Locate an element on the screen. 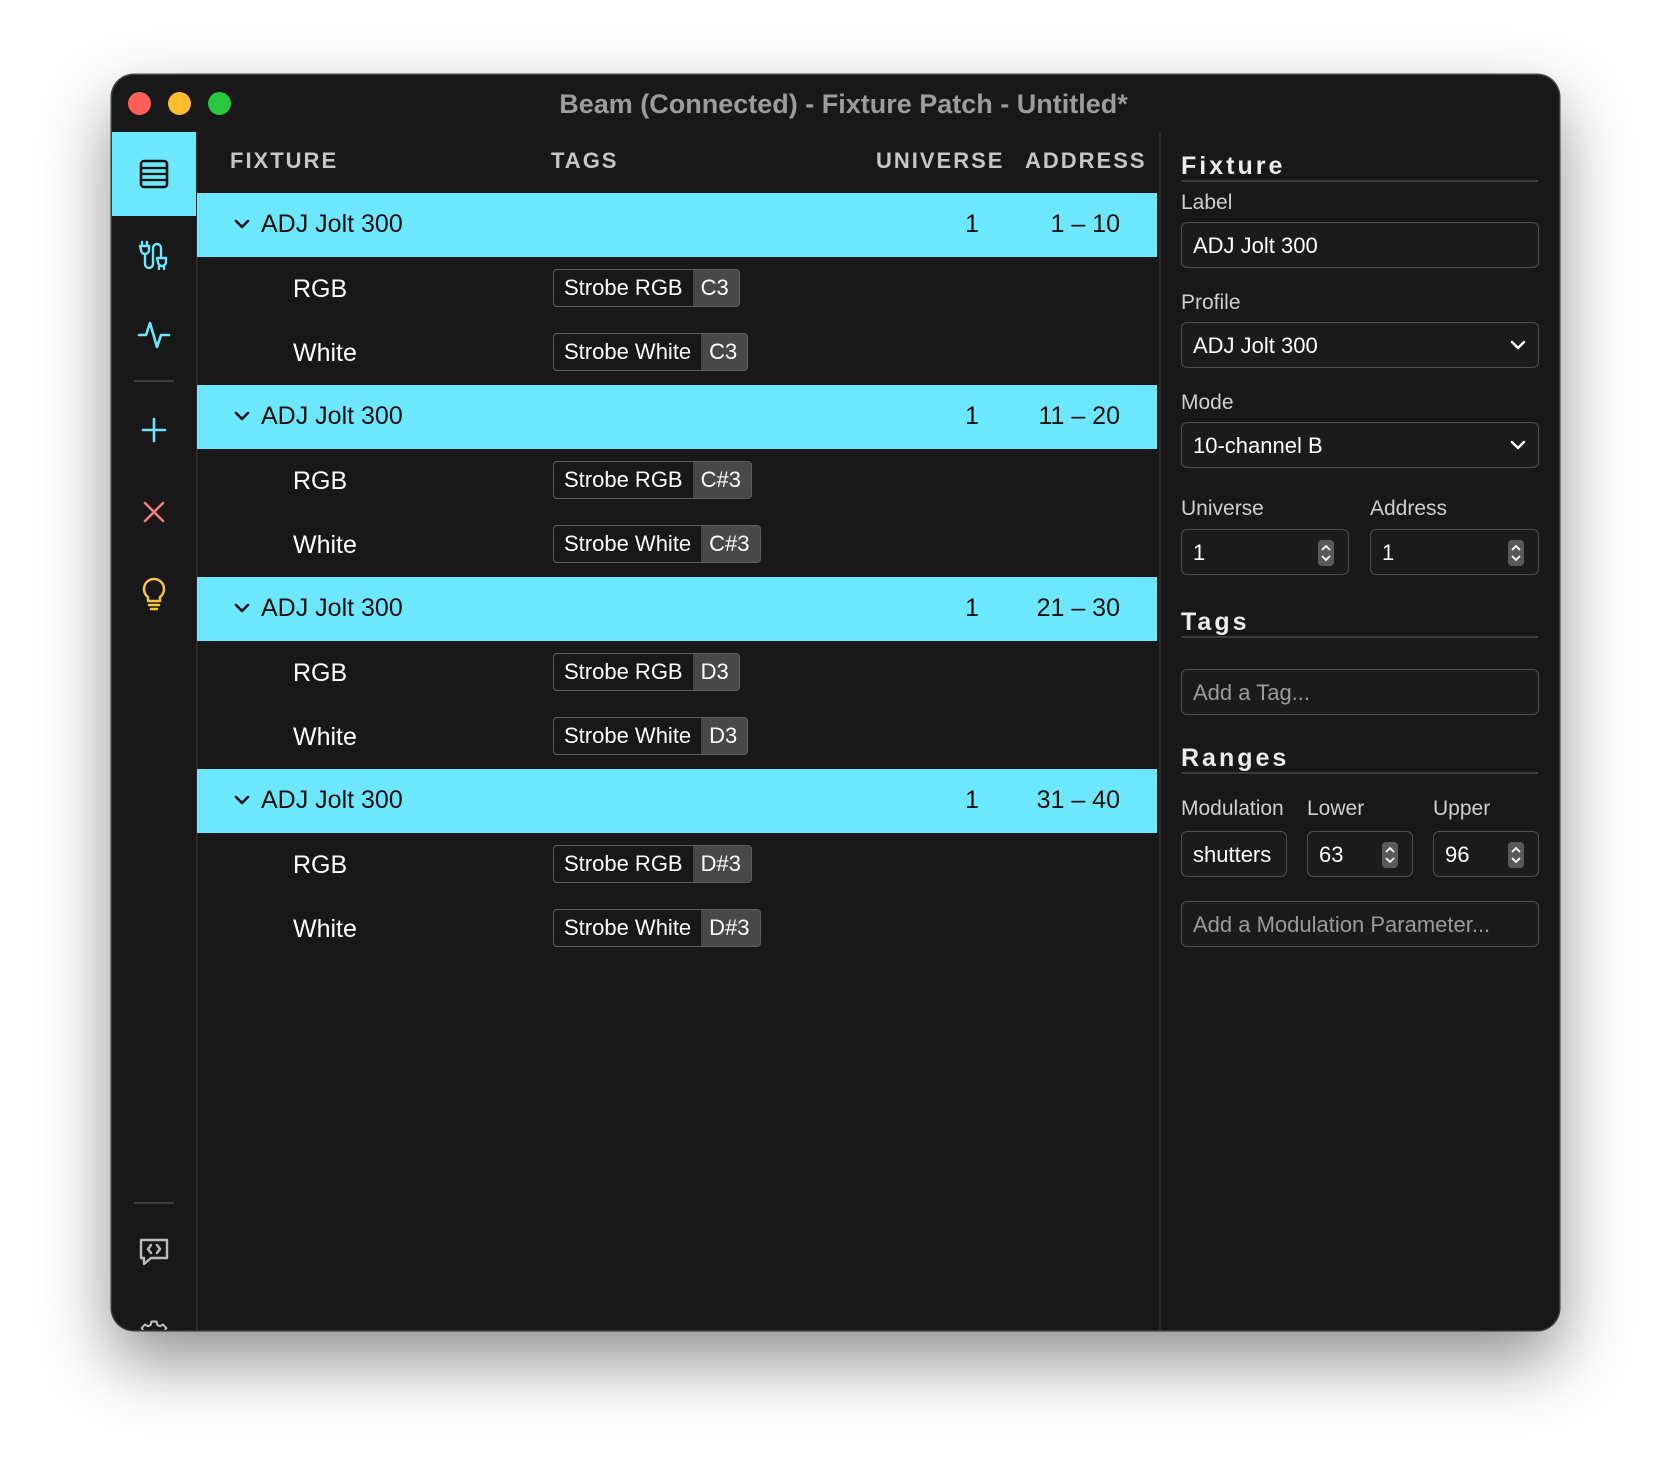 This screenshot has height=1480, width=1670. channel-row: White Strobe White D3 is located at coordinates (677, 737).